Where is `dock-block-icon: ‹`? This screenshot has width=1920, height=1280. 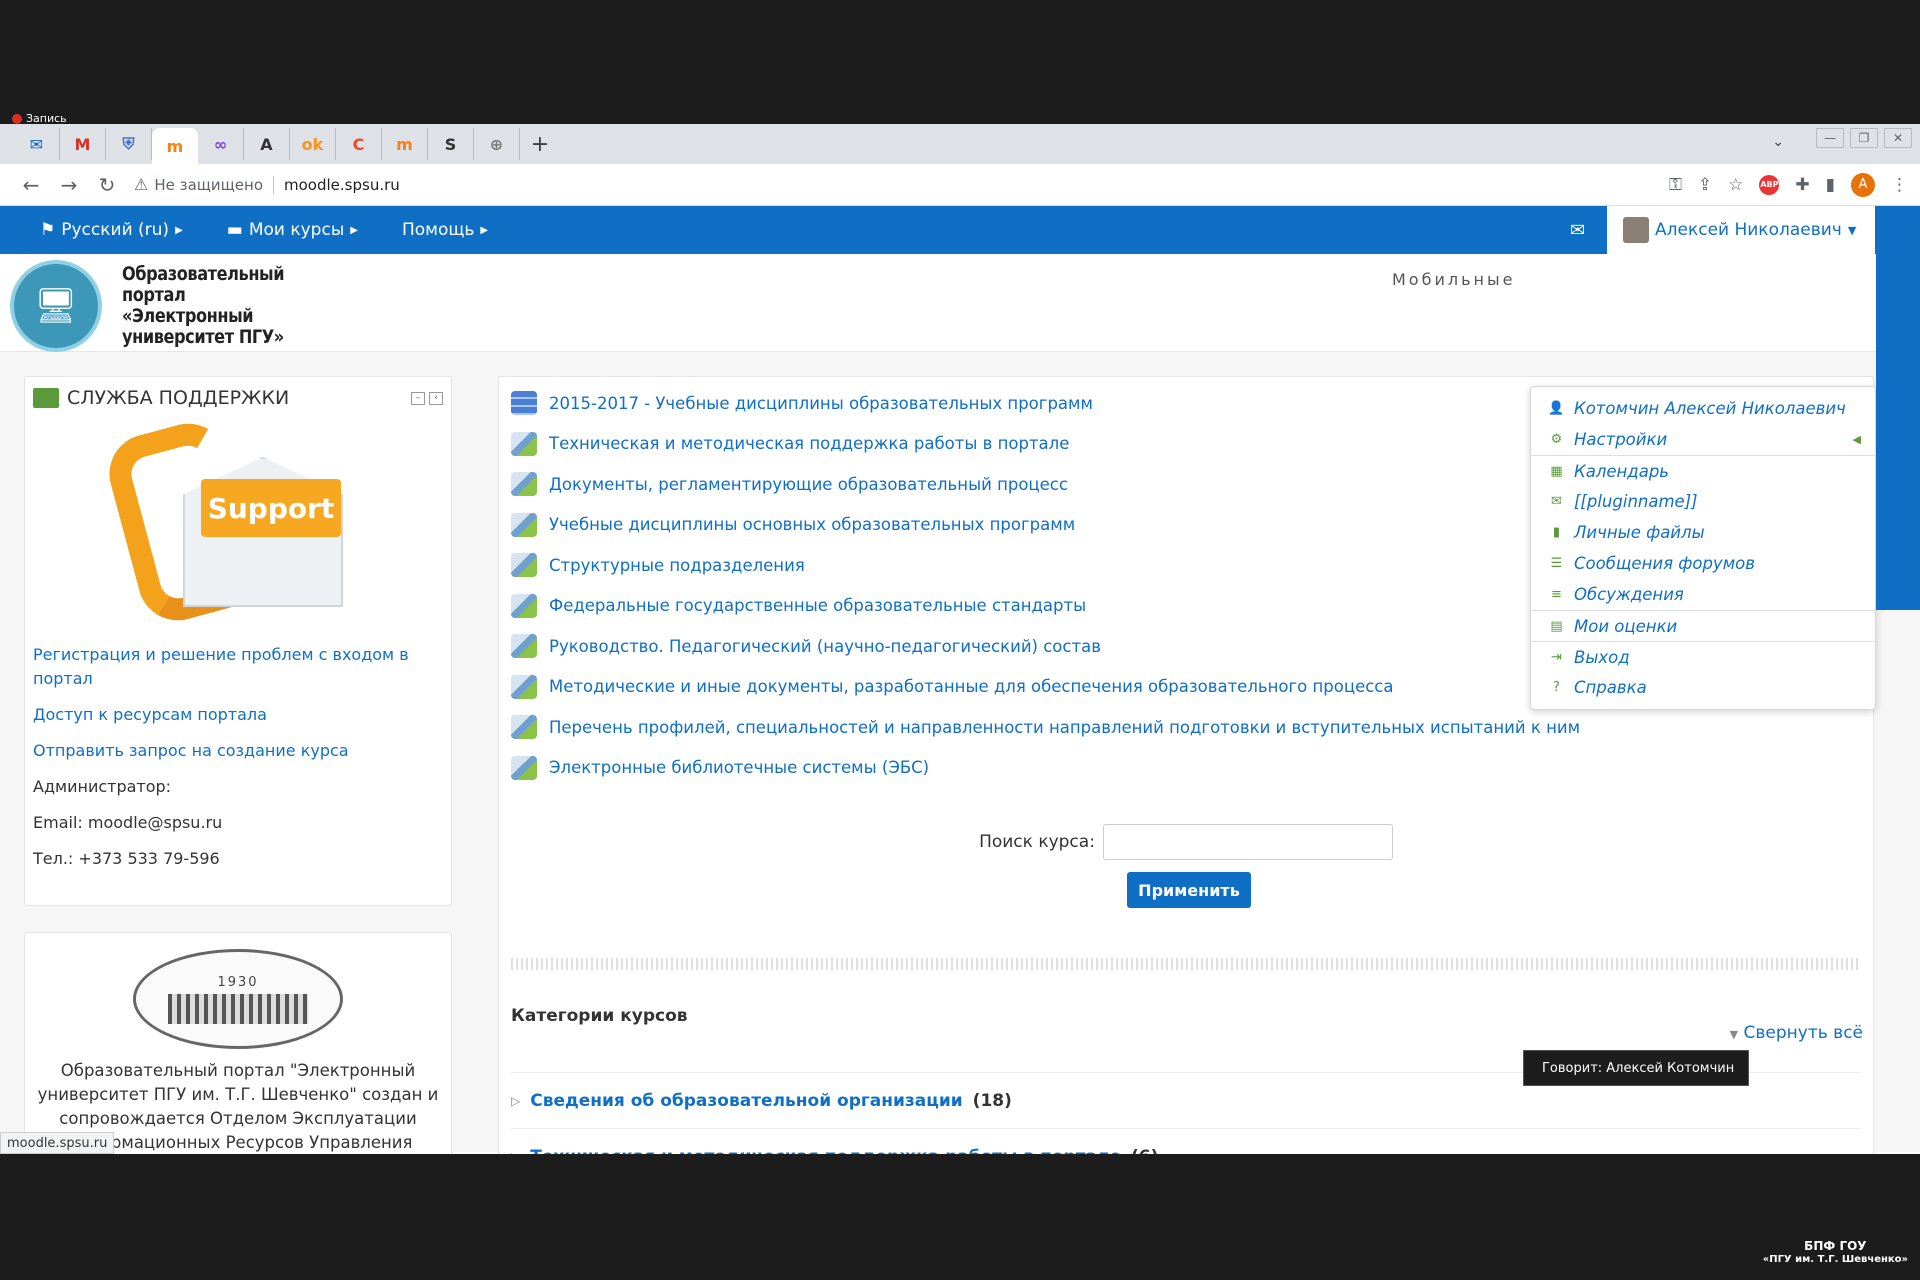 dock-block-icon: ‹ is located at coordinates (436, 398).